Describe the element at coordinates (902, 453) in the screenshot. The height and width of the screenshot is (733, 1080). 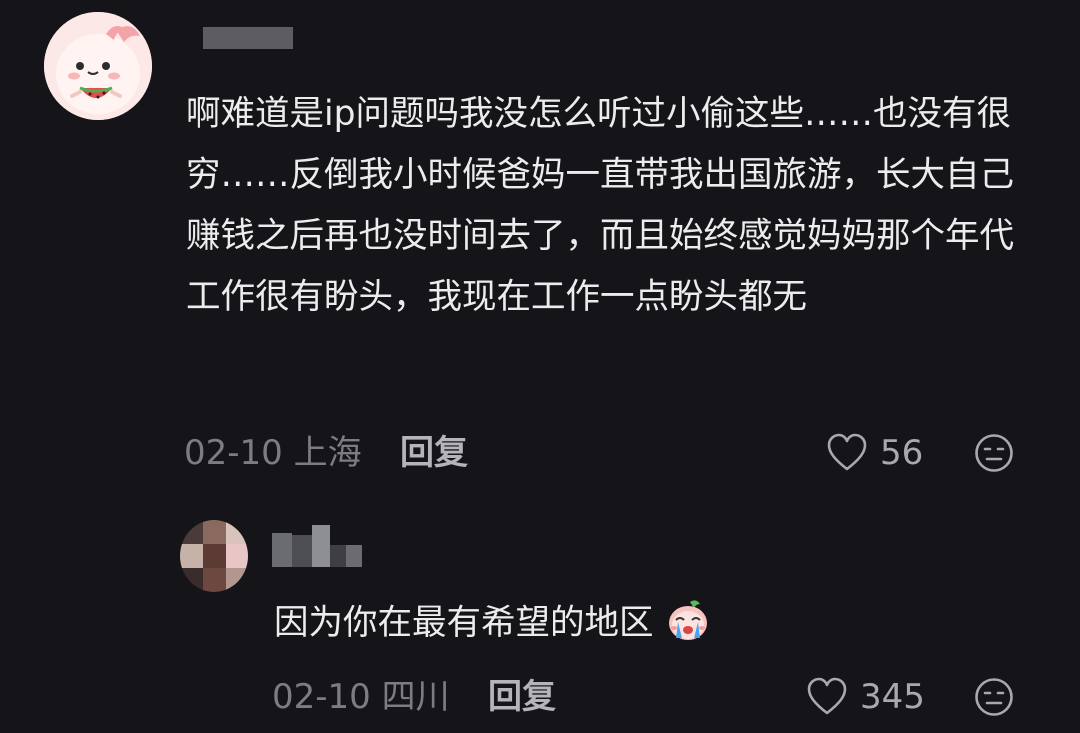
I see `like-count: 56` at that location.